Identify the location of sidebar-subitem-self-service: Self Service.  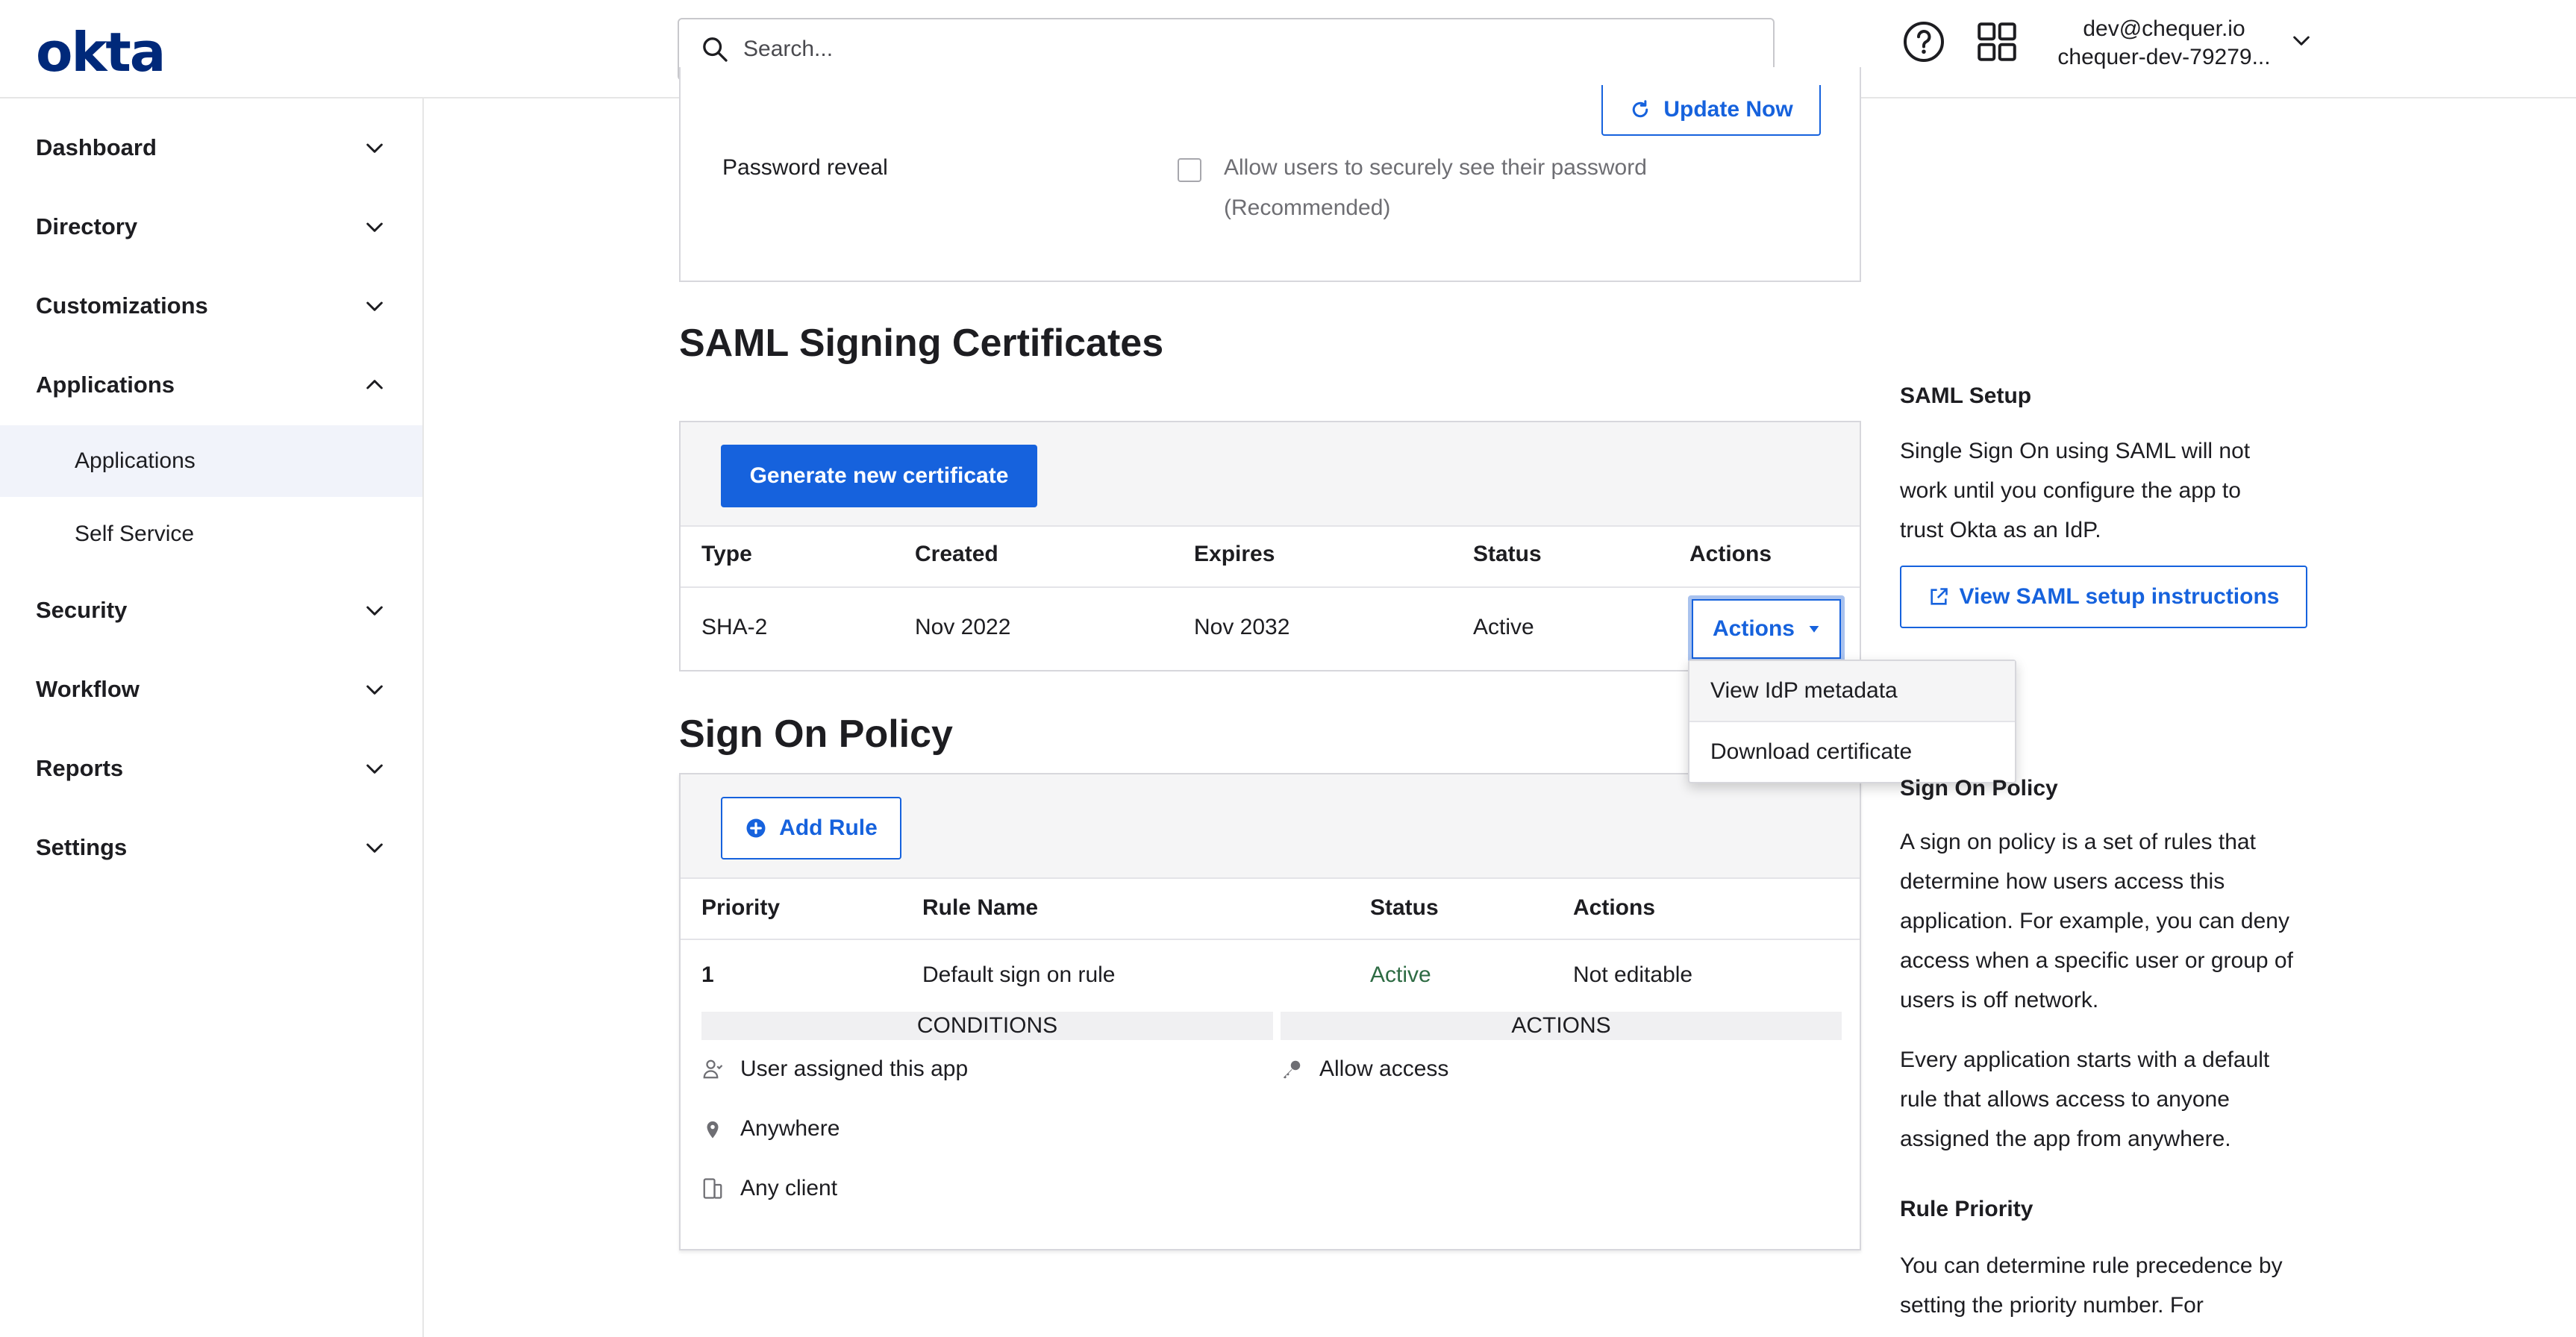
(211, 534).